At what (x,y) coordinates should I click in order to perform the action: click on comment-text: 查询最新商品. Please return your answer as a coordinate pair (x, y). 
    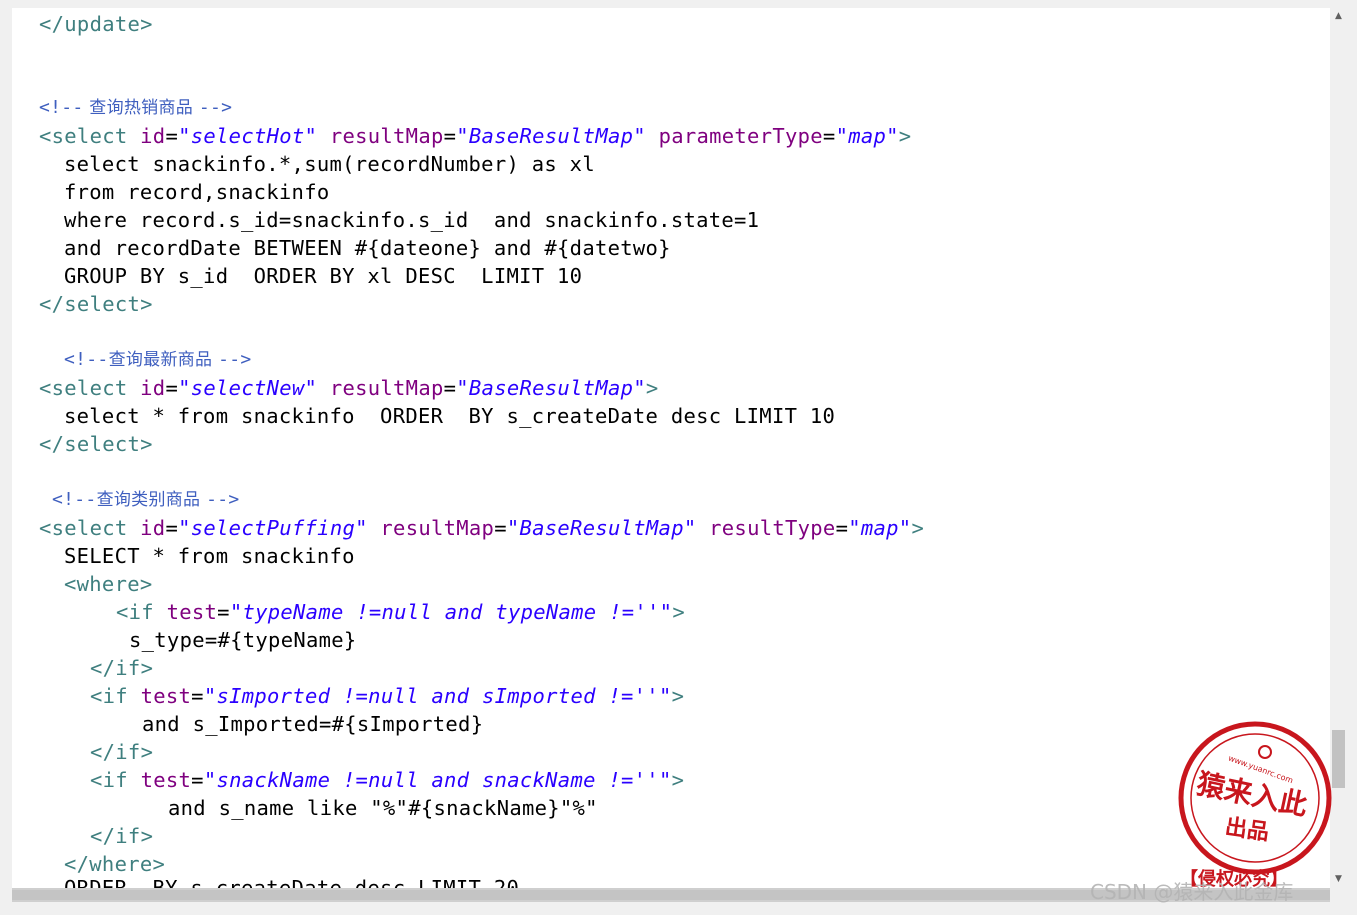
    Looking at the image, I should click on (160, 360).